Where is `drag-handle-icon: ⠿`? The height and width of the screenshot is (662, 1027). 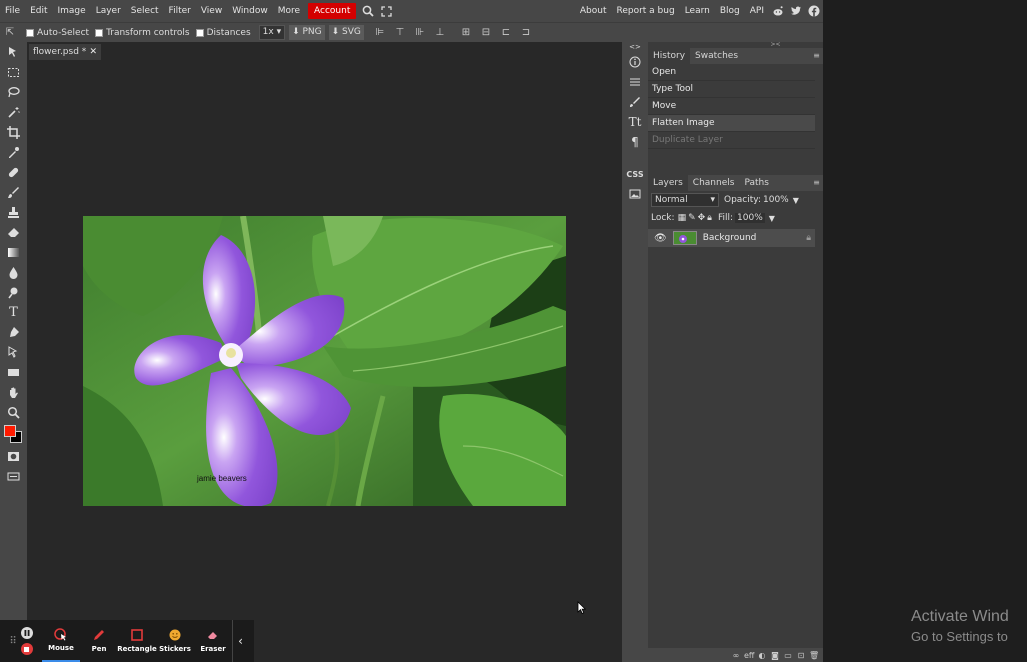 drag-handle-icon: ⠿ is located at coordinates (12, 641).